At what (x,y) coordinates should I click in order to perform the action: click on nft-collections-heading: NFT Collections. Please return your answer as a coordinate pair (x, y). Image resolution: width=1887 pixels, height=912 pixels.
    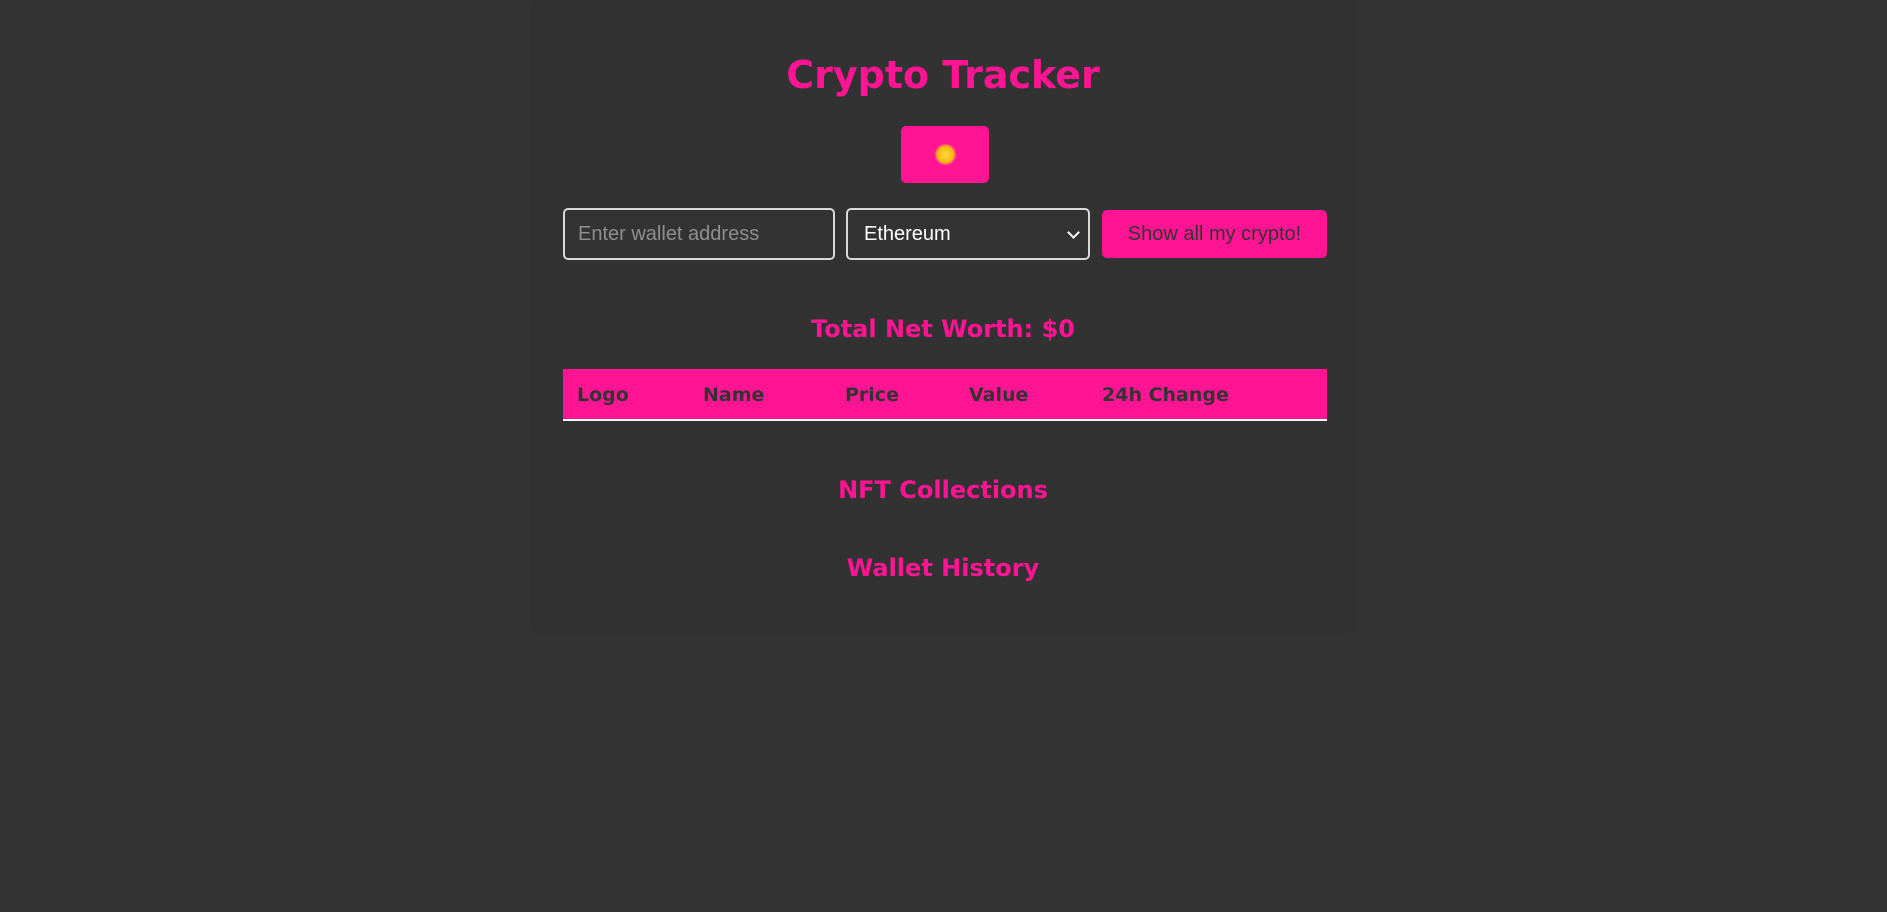
    Looking at the image, I should click on (943, 490).